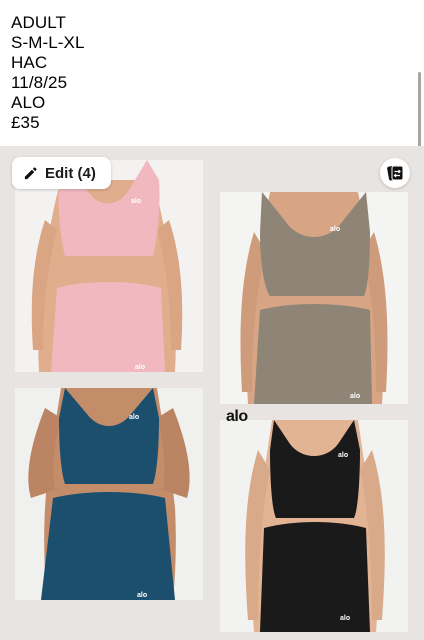 Image resolution: width=424 pixels, height=640 pixels. What do you see at coordinates (29, 62) in the screenshot?
I see `caption-line-3: HAC` at bounding box center [29, 62].